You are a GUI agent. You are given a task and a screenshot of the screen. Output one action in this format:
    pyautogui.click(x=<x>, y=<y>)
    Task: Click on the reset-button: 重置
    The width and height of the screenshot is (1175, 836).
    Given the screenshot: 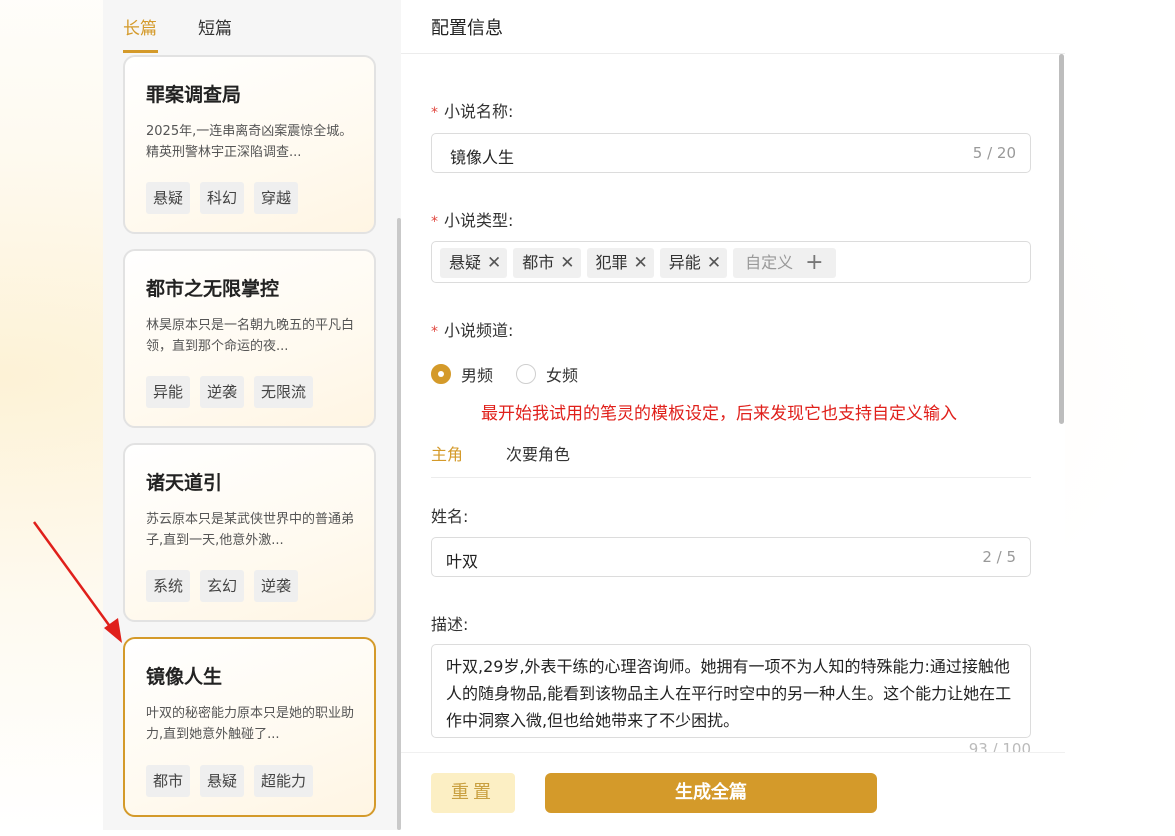 What is the action you would take?
    pyautogui.click(x=473, y=793)
    